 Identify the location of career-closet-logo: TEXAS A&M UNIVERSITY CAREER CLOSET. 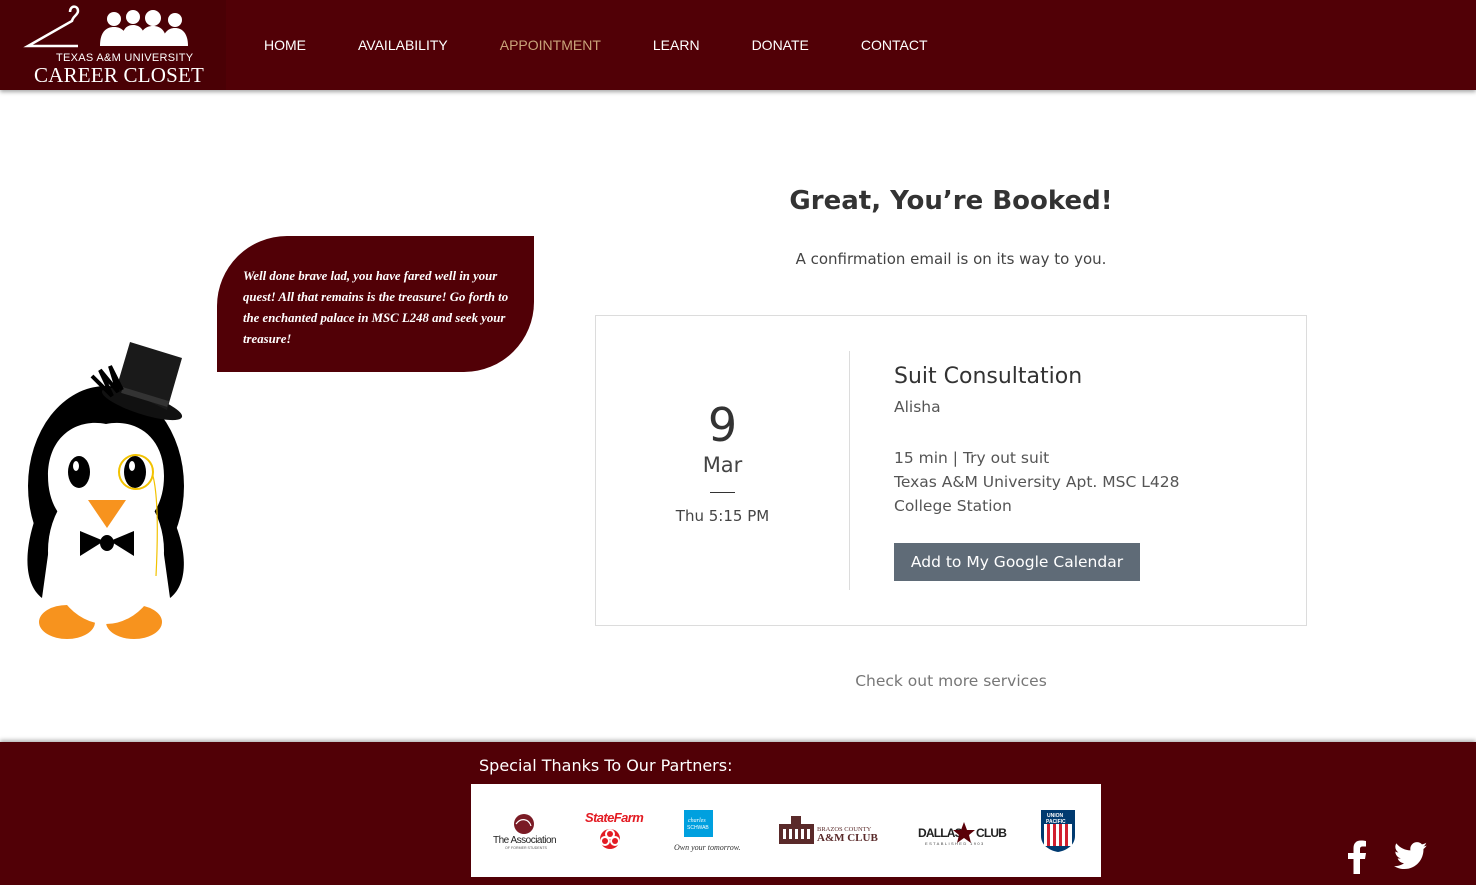
(113, 45).